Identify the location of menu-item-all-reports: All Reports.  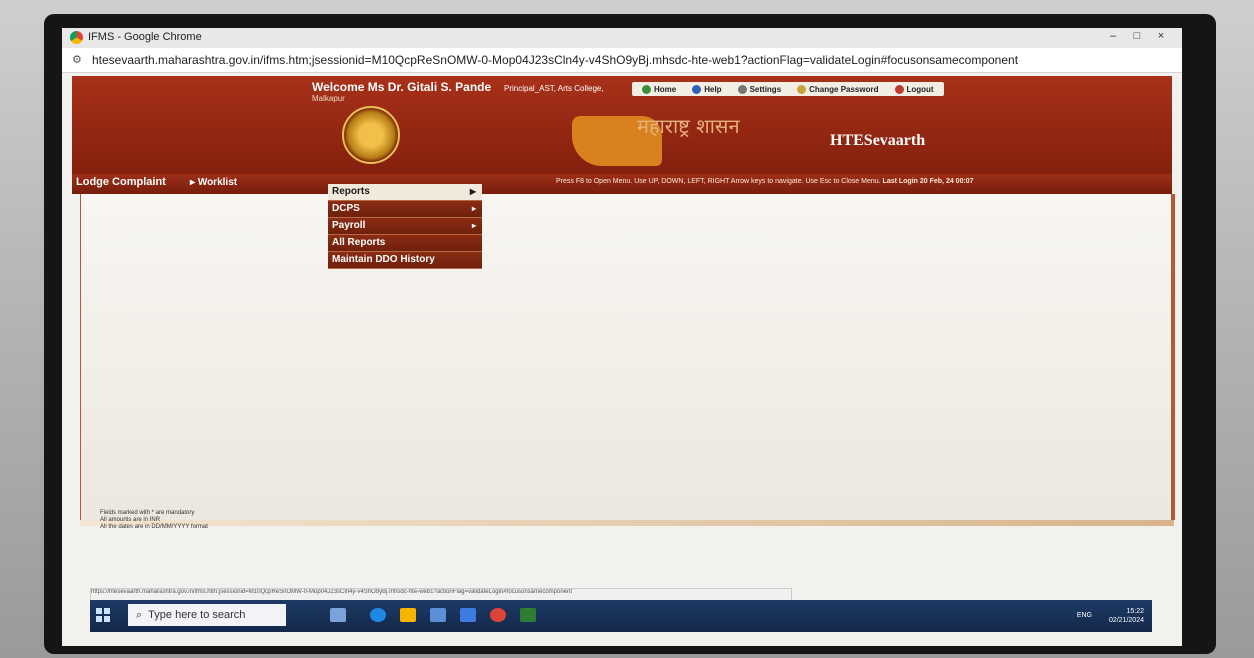
(405, 243).